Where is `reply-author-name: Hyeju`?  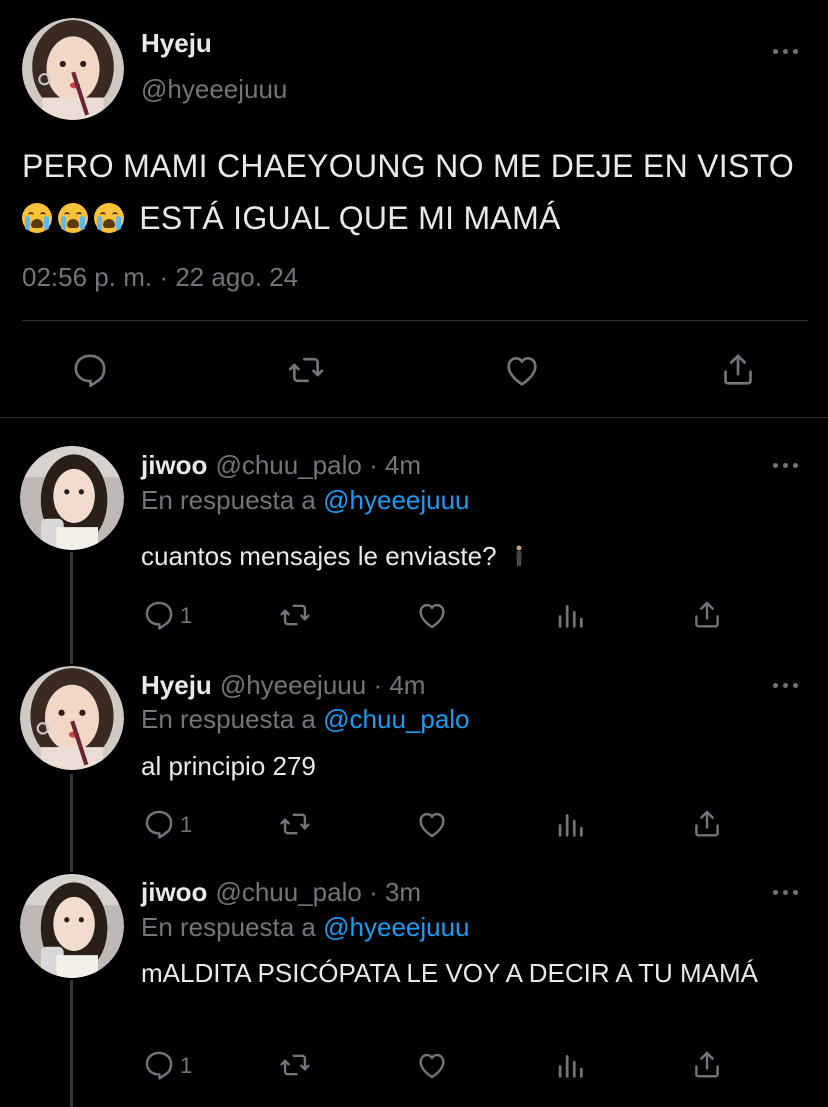 reply-author-name: Hyeju is located at coordinates (176, 685).